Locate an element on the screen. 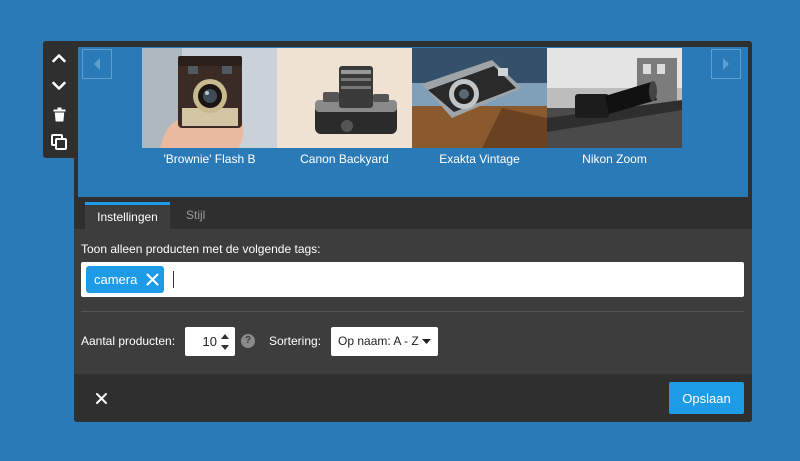 Image resolution: width=800 pixels, height=461 pixels. next-button is located at coordinates (726, 64).